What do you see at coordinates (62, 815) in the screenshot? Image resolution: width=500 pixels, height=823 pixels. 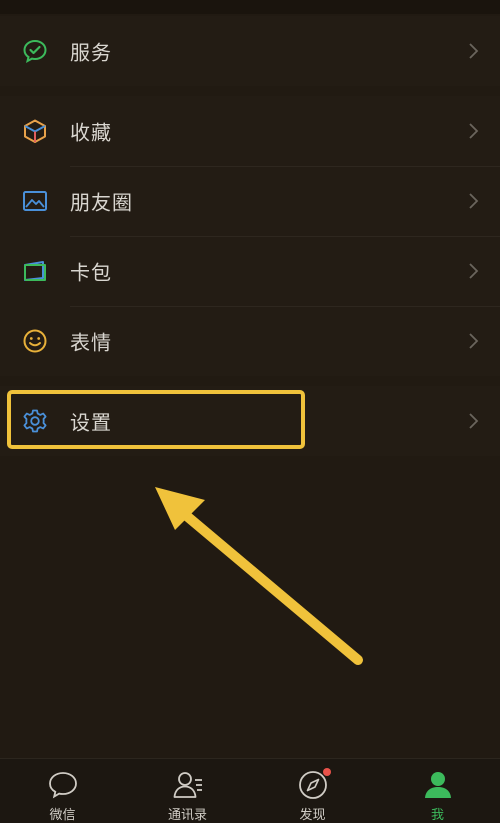 I see `tab-label-chats: 微信` at bounding box center [62, 815].